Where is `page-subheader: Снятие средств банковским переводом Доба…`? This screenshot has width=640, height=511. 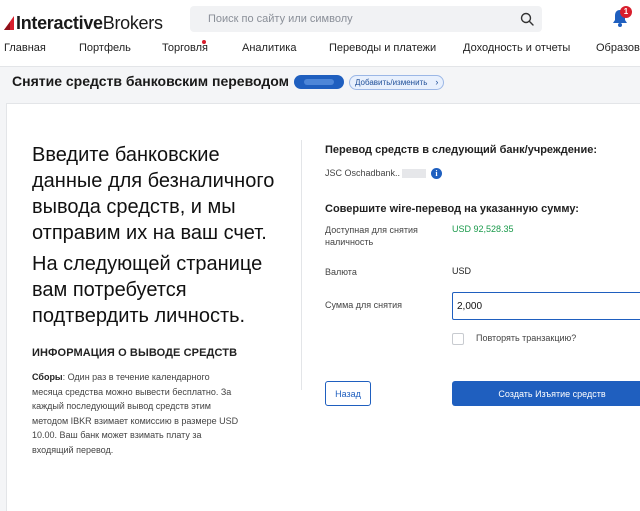 page-subheader: Снятие средств банковским переводом Доба… is located at coordinates (320, 81).